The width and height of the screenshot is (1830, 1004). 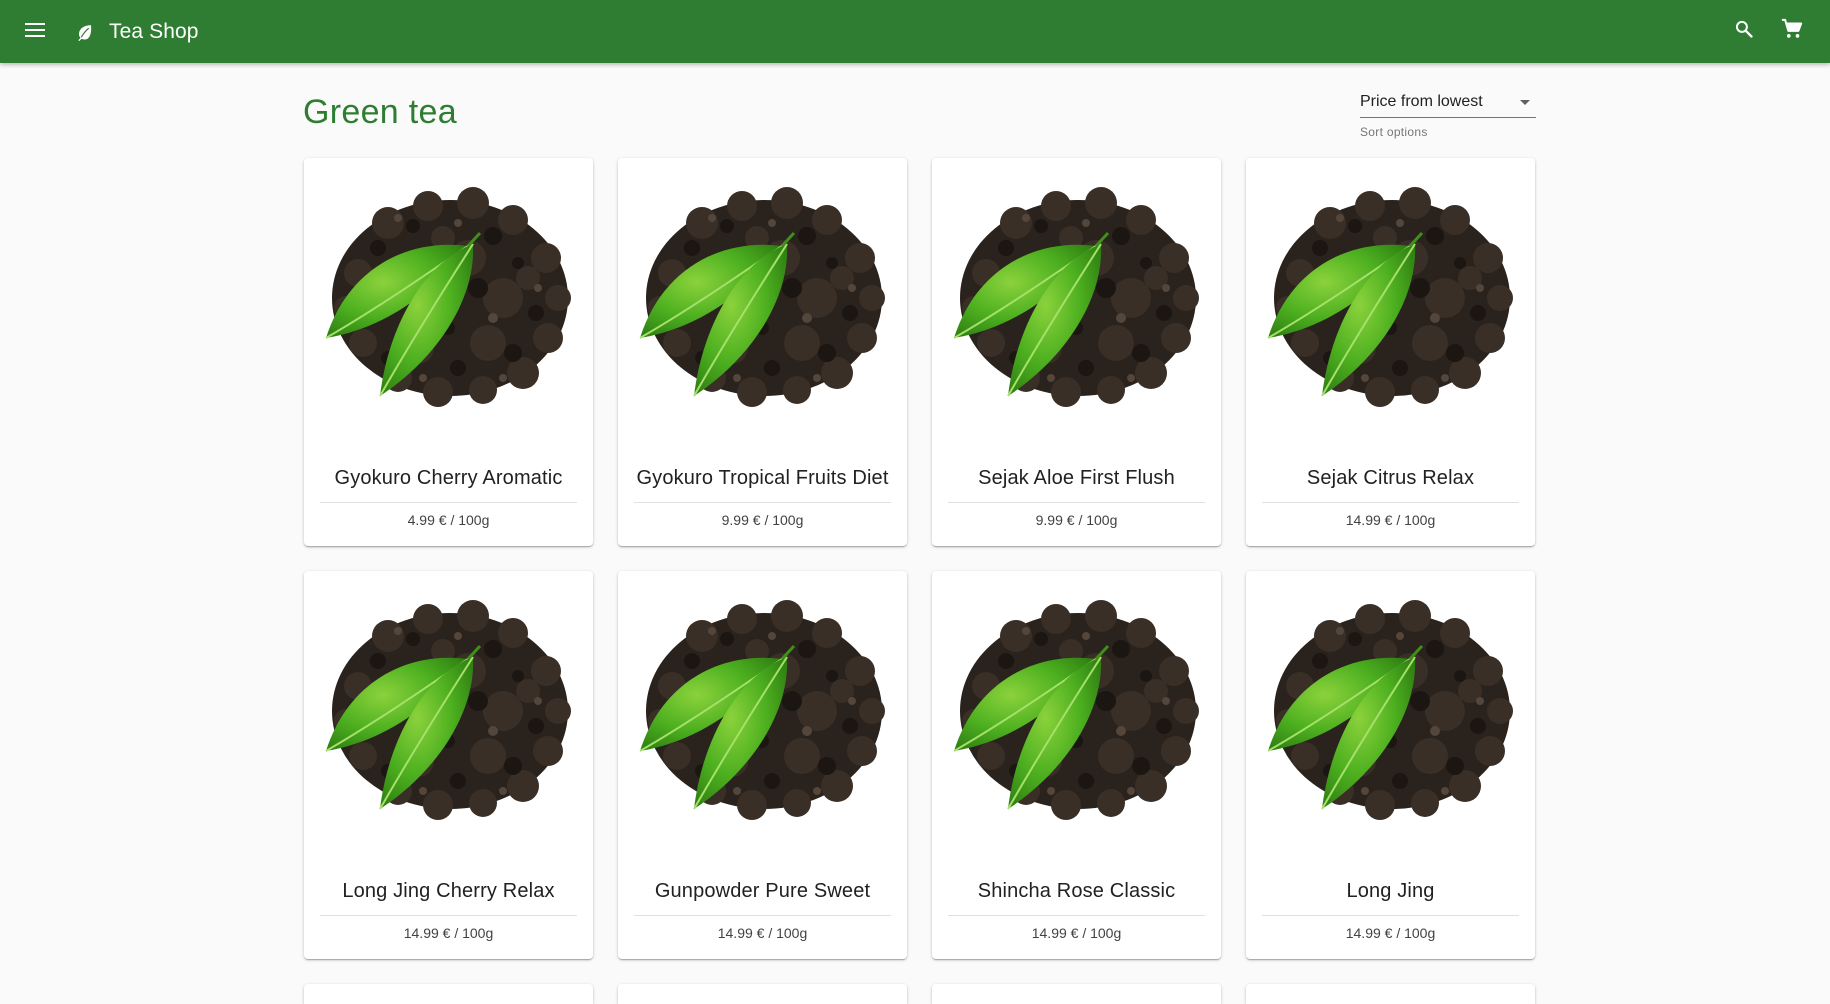 I want to click on menu-button, so click(x=35, y=32).